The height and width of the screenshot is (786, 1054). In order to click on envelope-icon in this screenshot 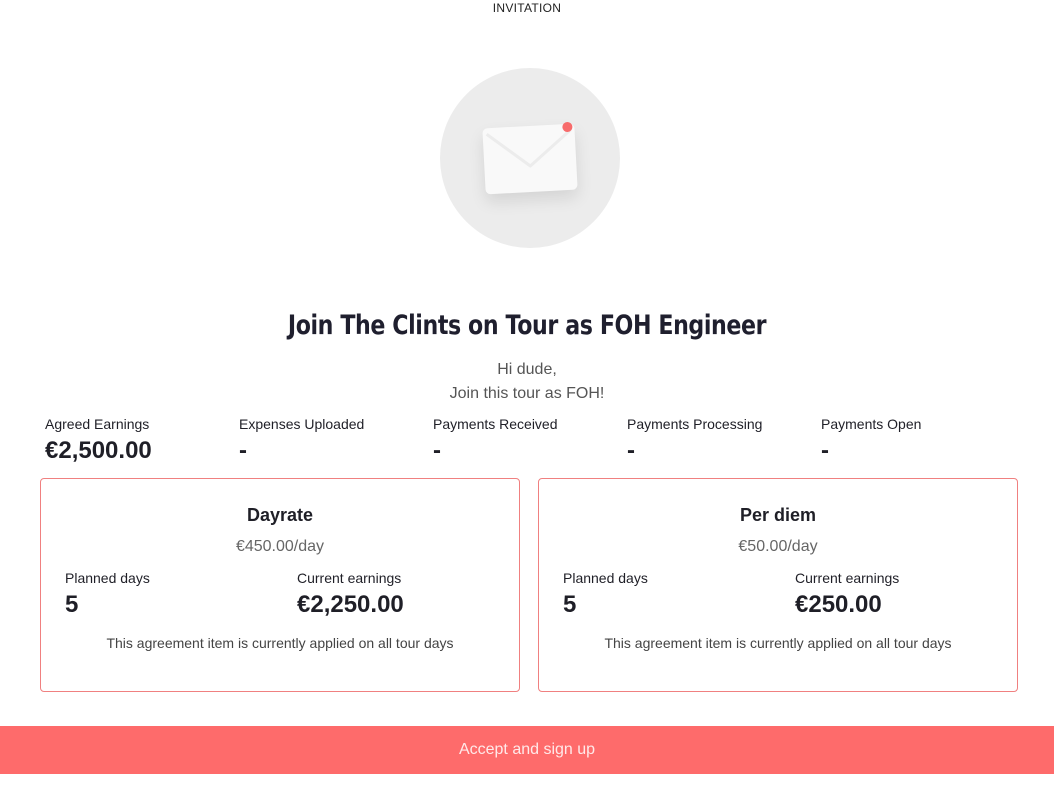, I will do `click(530, 158)`.